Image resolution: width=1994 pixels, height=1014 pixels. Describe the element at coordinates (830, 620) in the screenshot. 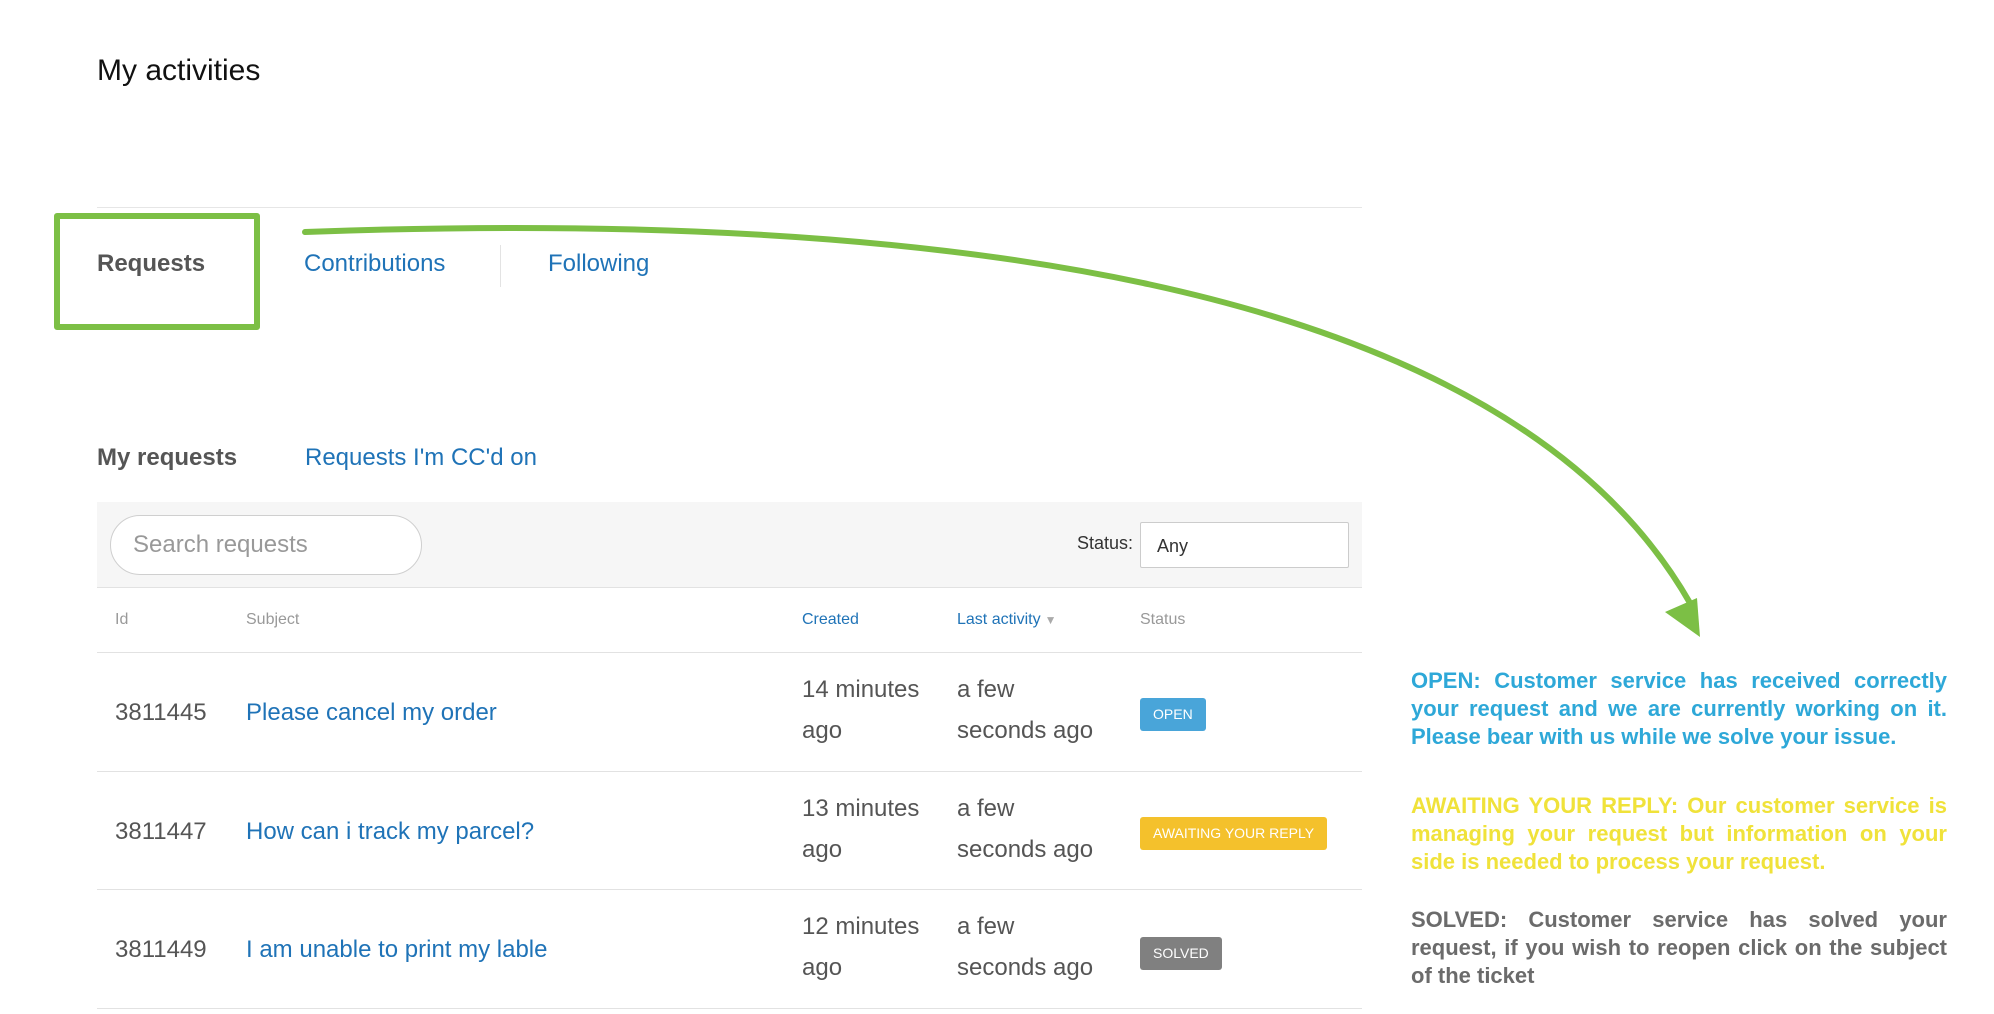

I see `header-created: Created` at that location.